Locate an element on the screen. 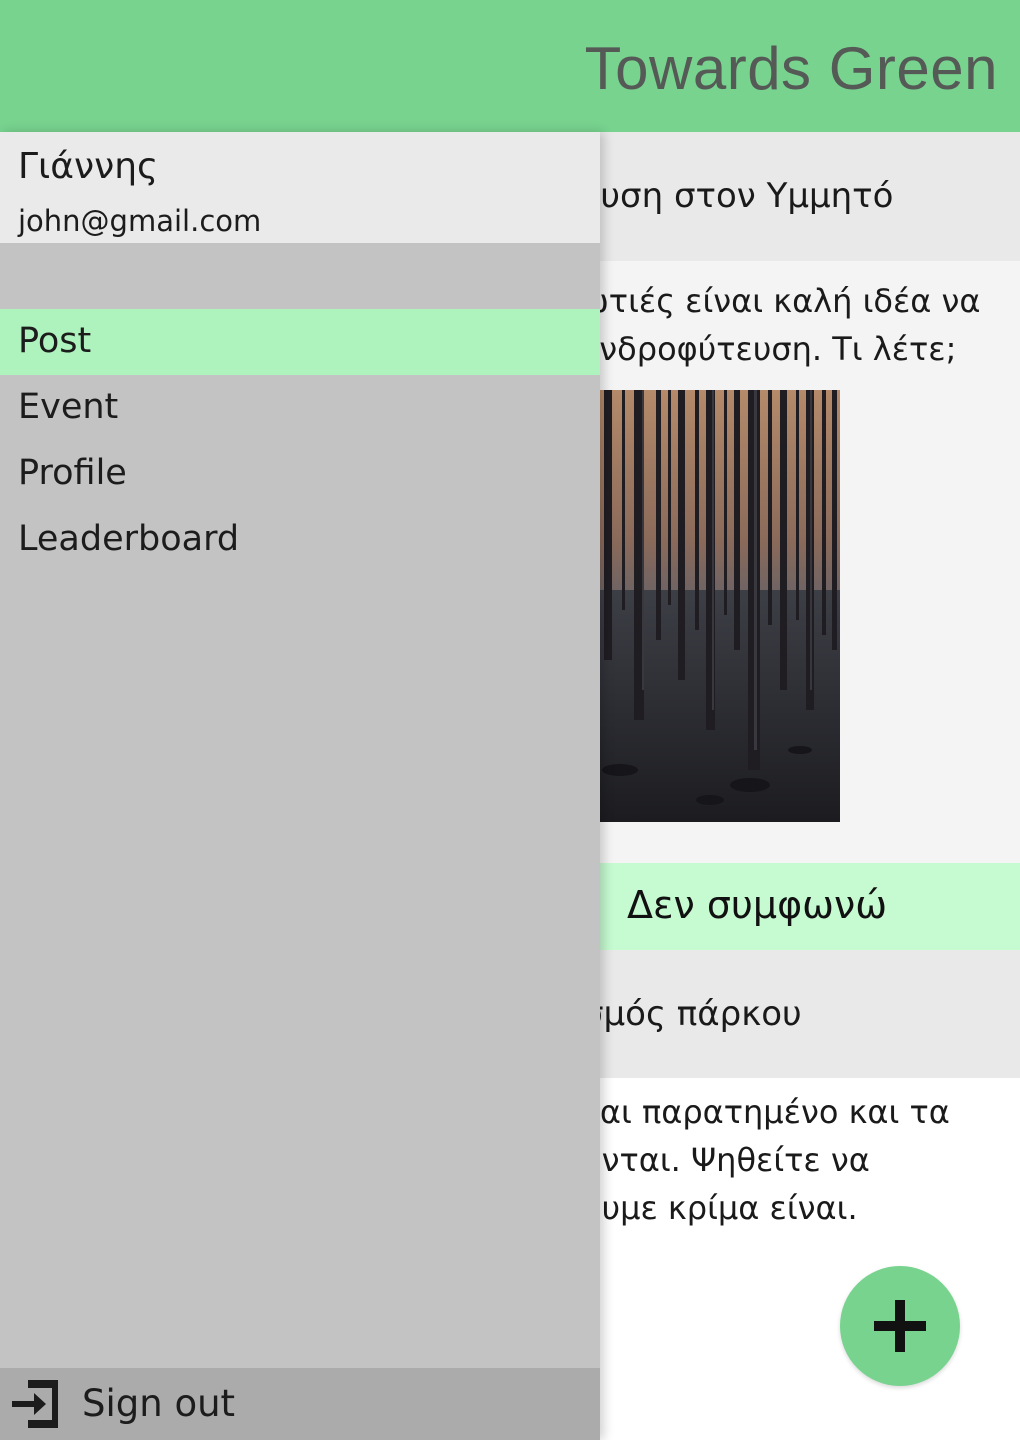  post-text-line-3: ουμε κρίμα είναι. is located at coordinates (720, 1208).